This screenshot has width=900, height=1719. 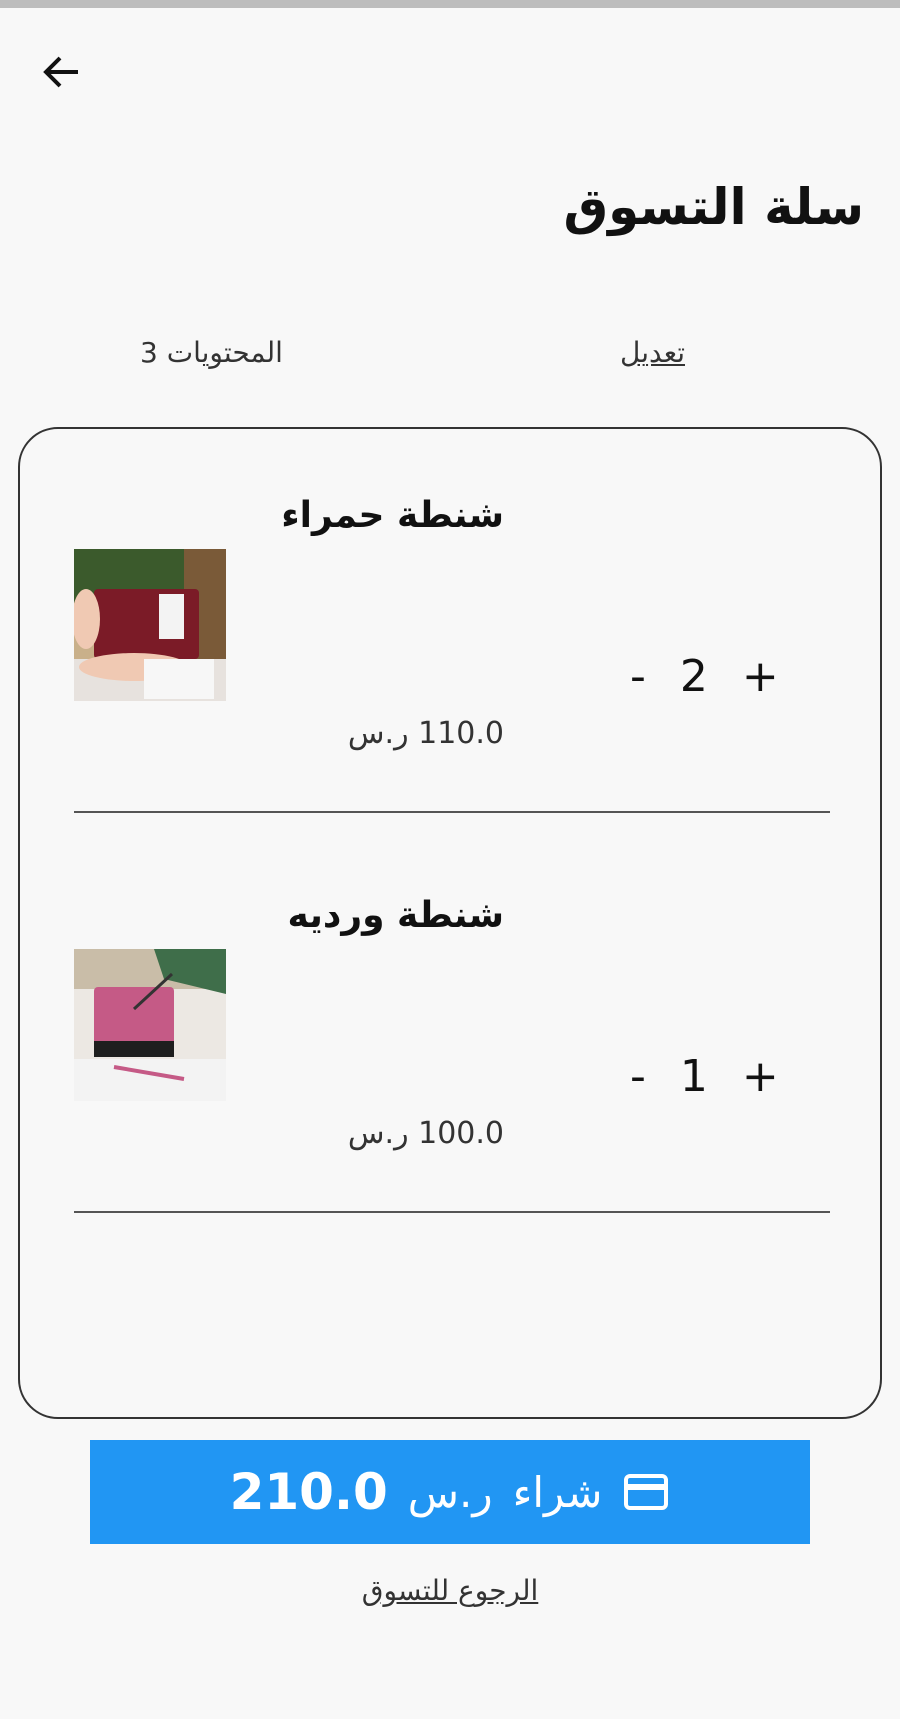 I want to click on contents-count: المحتويات 3, so click(x=211, y=352).